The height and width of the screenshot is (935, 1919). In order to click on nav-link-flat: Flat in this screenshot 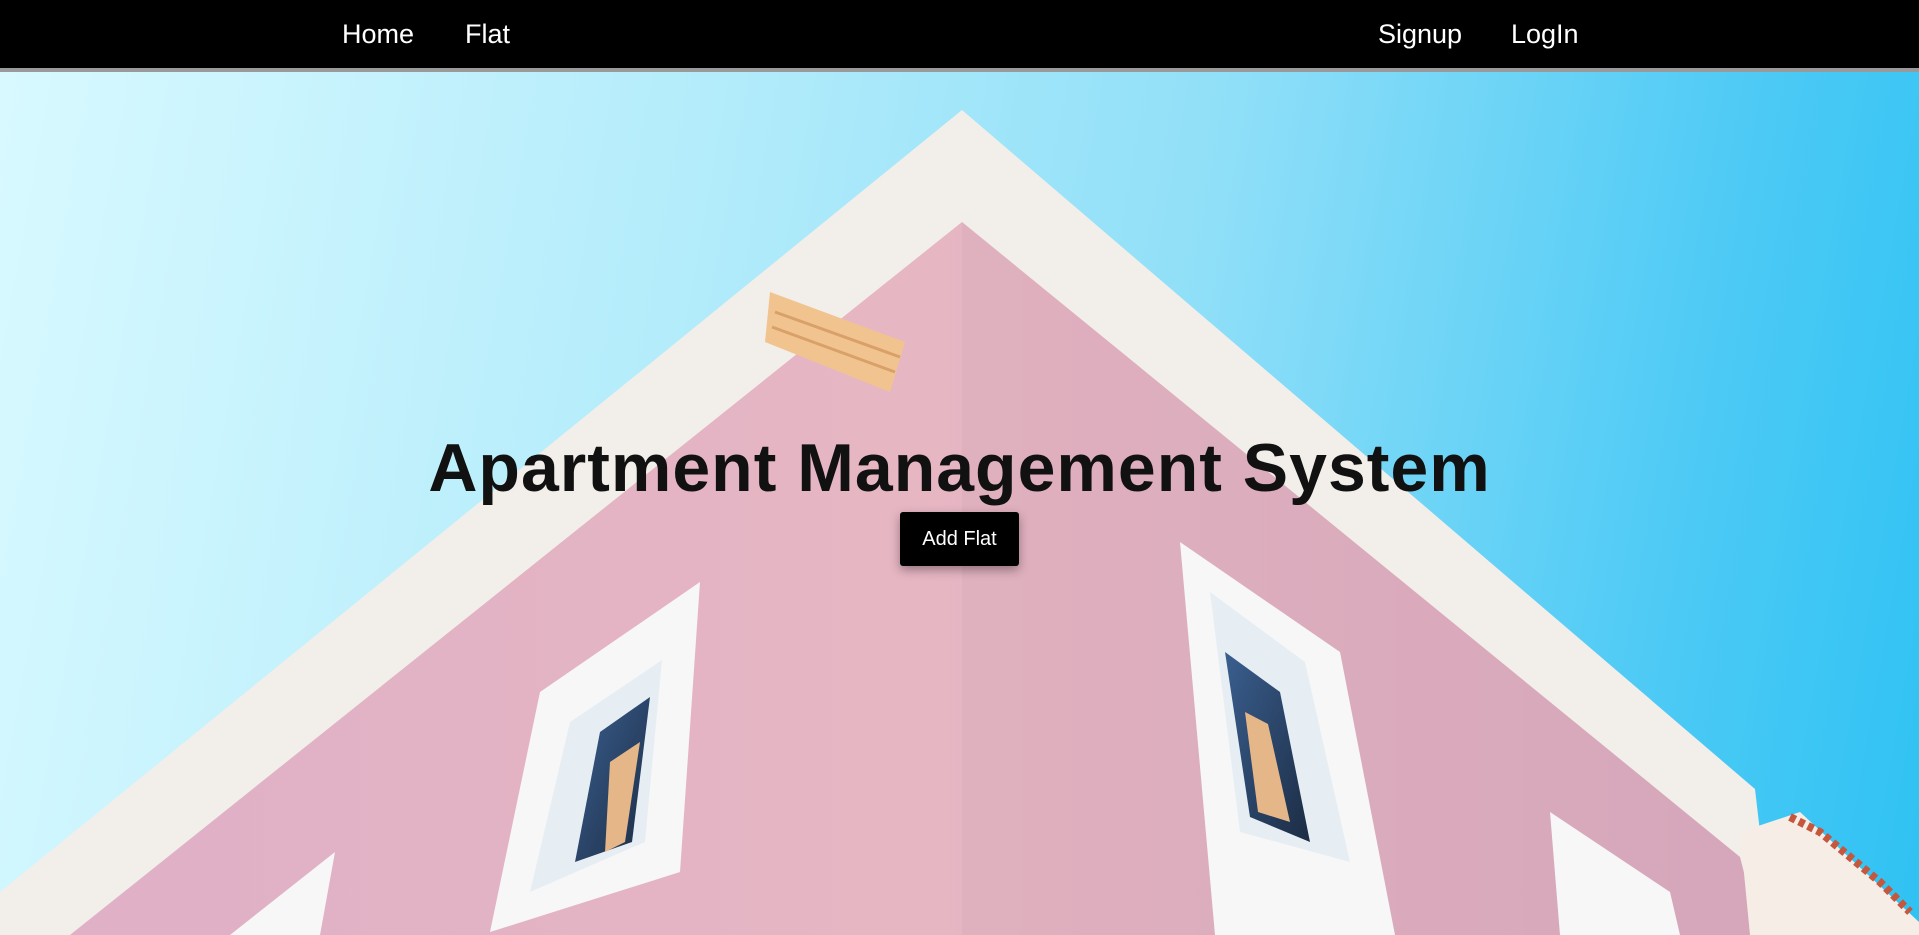, I will do `click(487, 34)`.